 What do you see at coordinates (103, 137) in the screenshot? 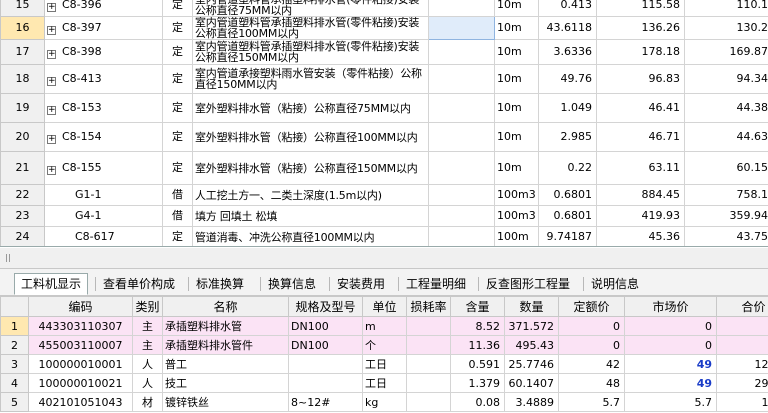
I see `code-cell: + C8-154` at bounding box center [103, 137].